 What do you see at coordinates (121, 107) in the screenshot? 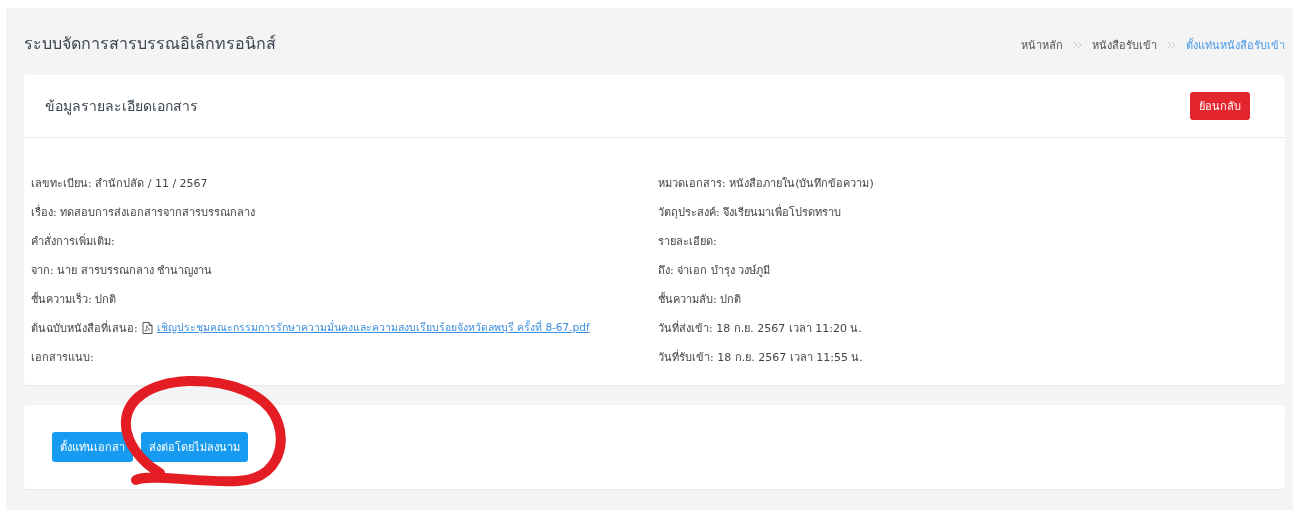
I see `card-title: ข้อมูลรายละเอียดเอกสาร` at bounding box center [121, 107].